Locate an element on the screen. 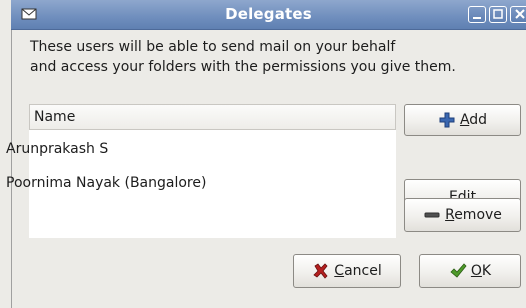  list-item: Poornima Nayak (Bangalore) is located at coordinates (106, 183).